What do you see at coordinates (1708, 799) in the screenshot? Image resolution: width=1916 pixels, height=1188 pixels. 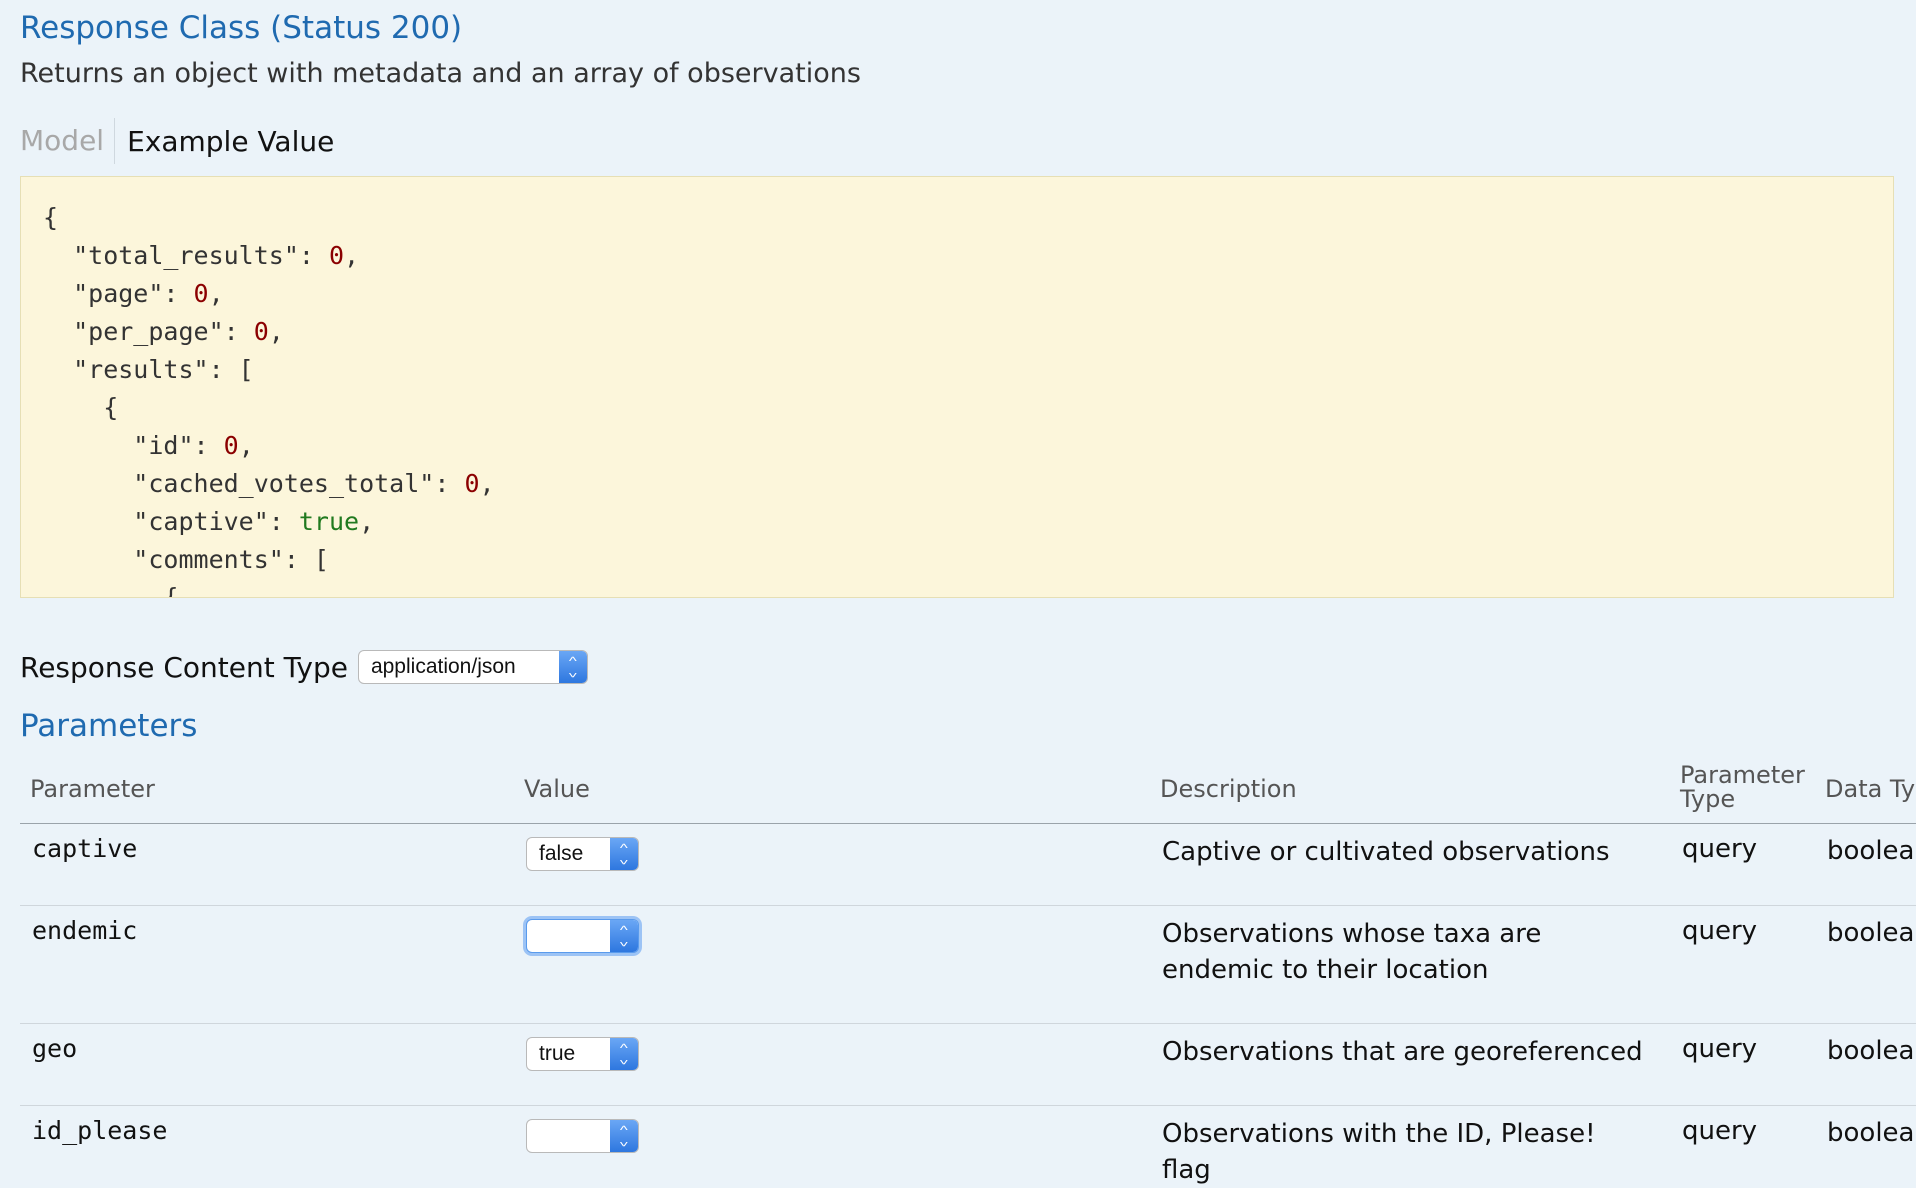 I see `header-parameter-type-line2: Type` at bounding box center [1708, 799].